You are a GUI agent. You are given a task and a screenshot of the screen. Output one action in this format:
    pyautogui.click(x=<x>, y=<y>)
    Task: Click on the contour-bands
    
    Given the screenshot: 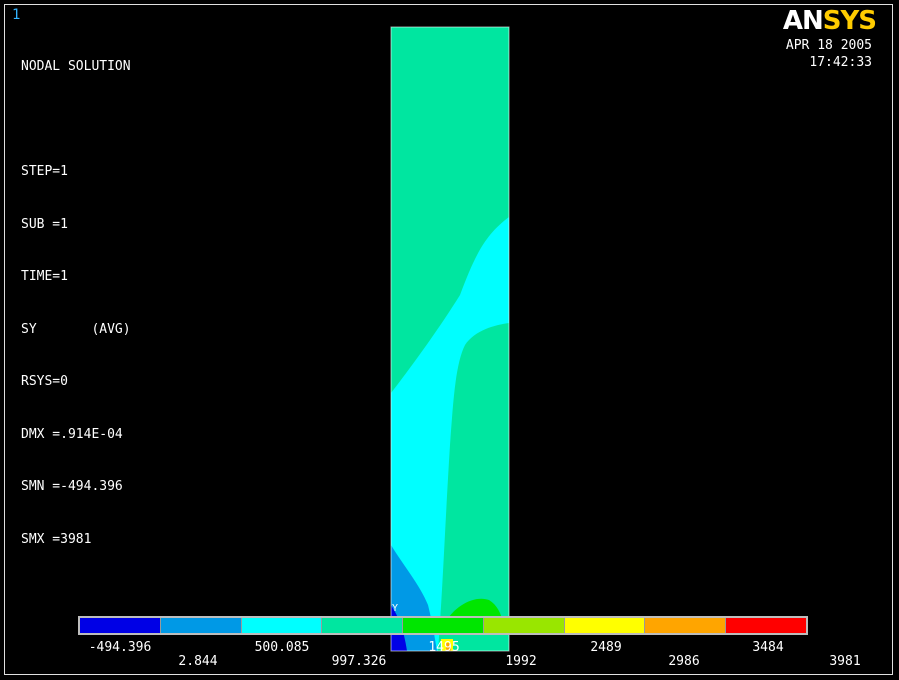 What is the action you would take?
    pyautogui.click(x=450, y=339)
    